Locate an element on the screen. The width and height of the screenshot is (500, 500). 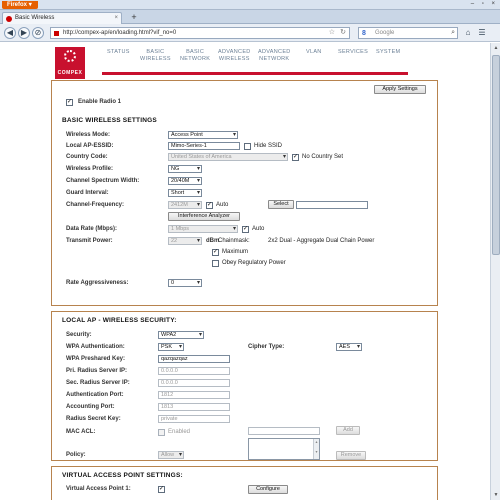
data-rate-auto-checkbox: ✓ is located at coordinates (245, 229).